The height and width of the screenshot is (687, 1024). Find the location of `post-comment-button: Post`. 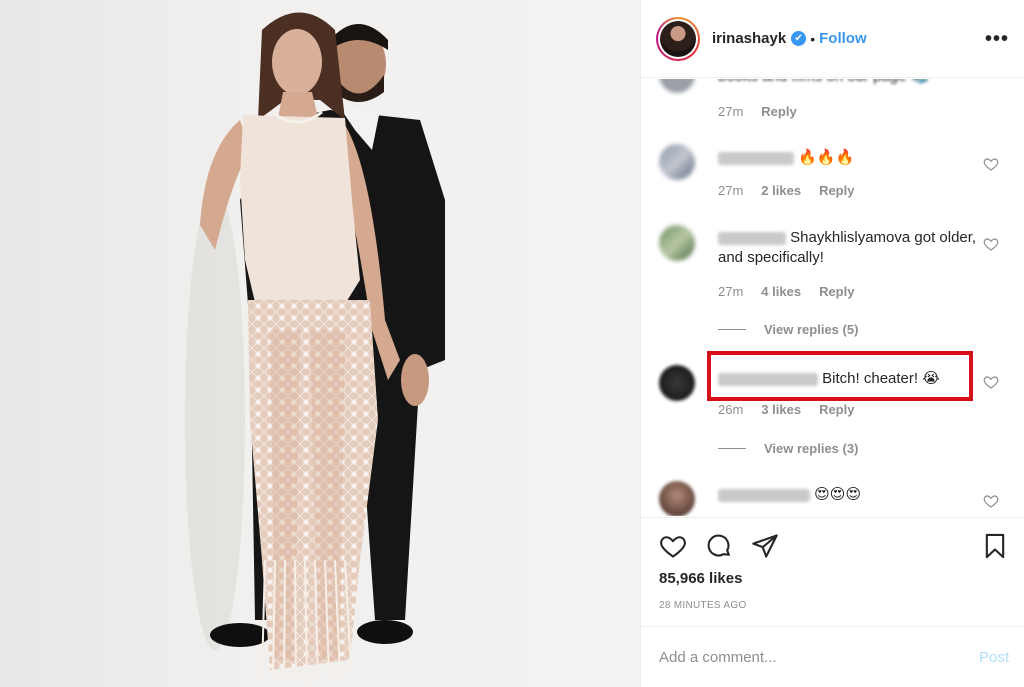

post-comment-button: Post is located at coordinates (994, 657).